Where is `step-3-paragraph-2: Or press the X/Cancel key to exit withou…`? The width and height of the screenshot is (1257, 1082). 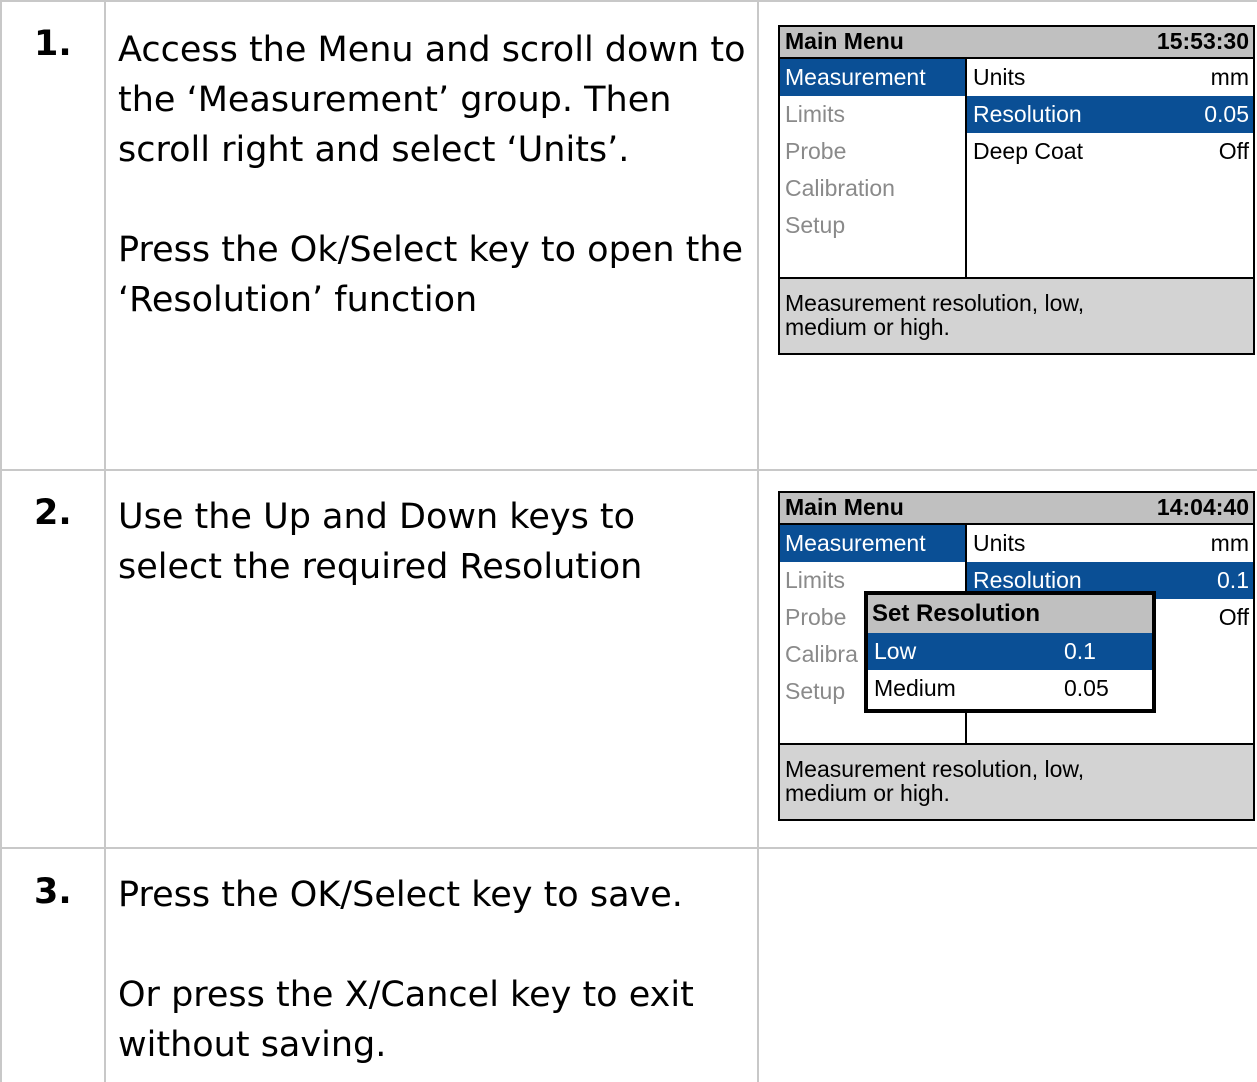
step-3-paragraph-2: Or press the X/Cancel key to exit withou… is located at coordinates (406, 1020).